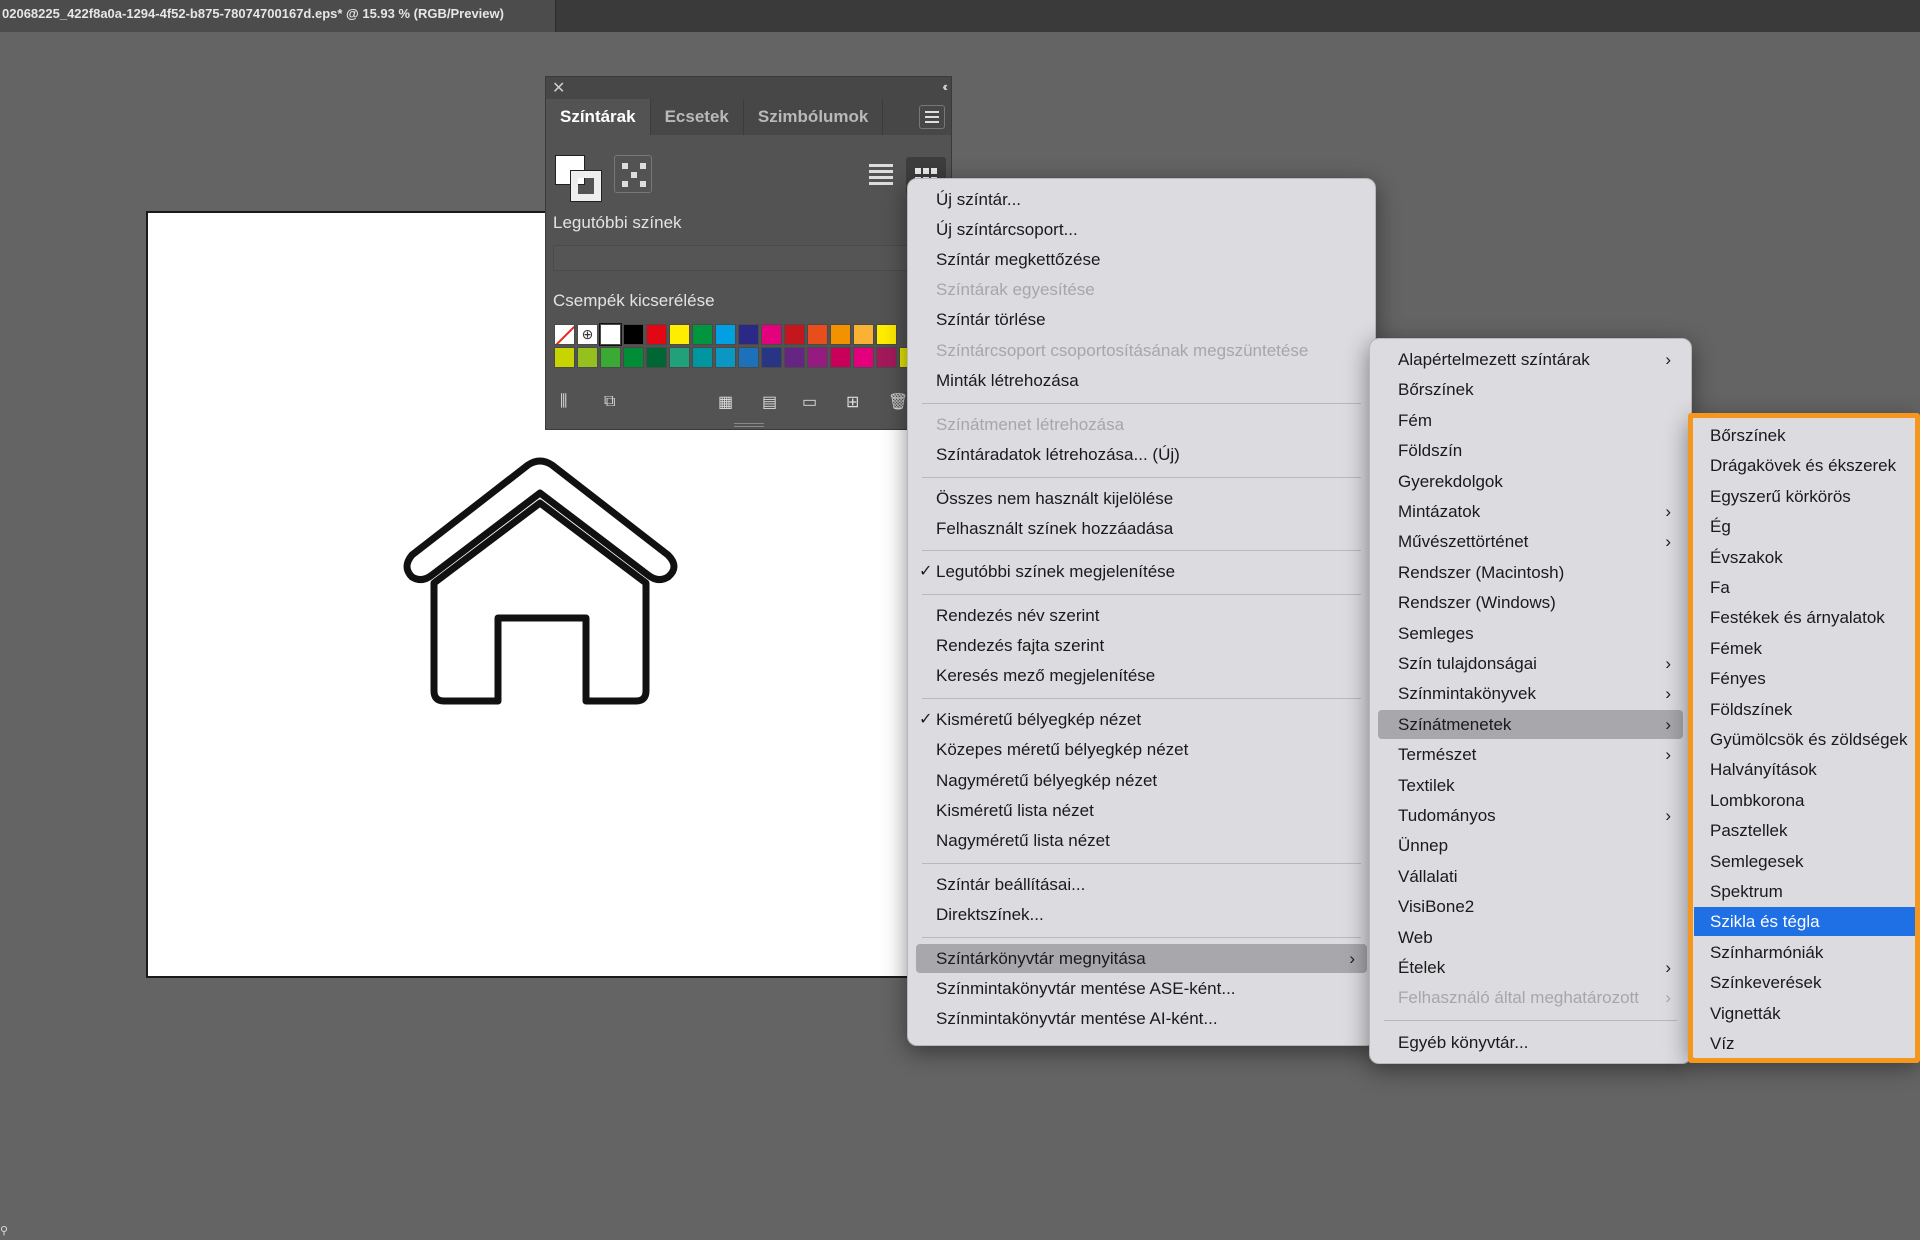 This screenshot has height=1240, width=1920. What do you see at coordinates (1806, 587) in the screenshot?
I see `menu-item: Fa` at bounding box center [1806, 587].